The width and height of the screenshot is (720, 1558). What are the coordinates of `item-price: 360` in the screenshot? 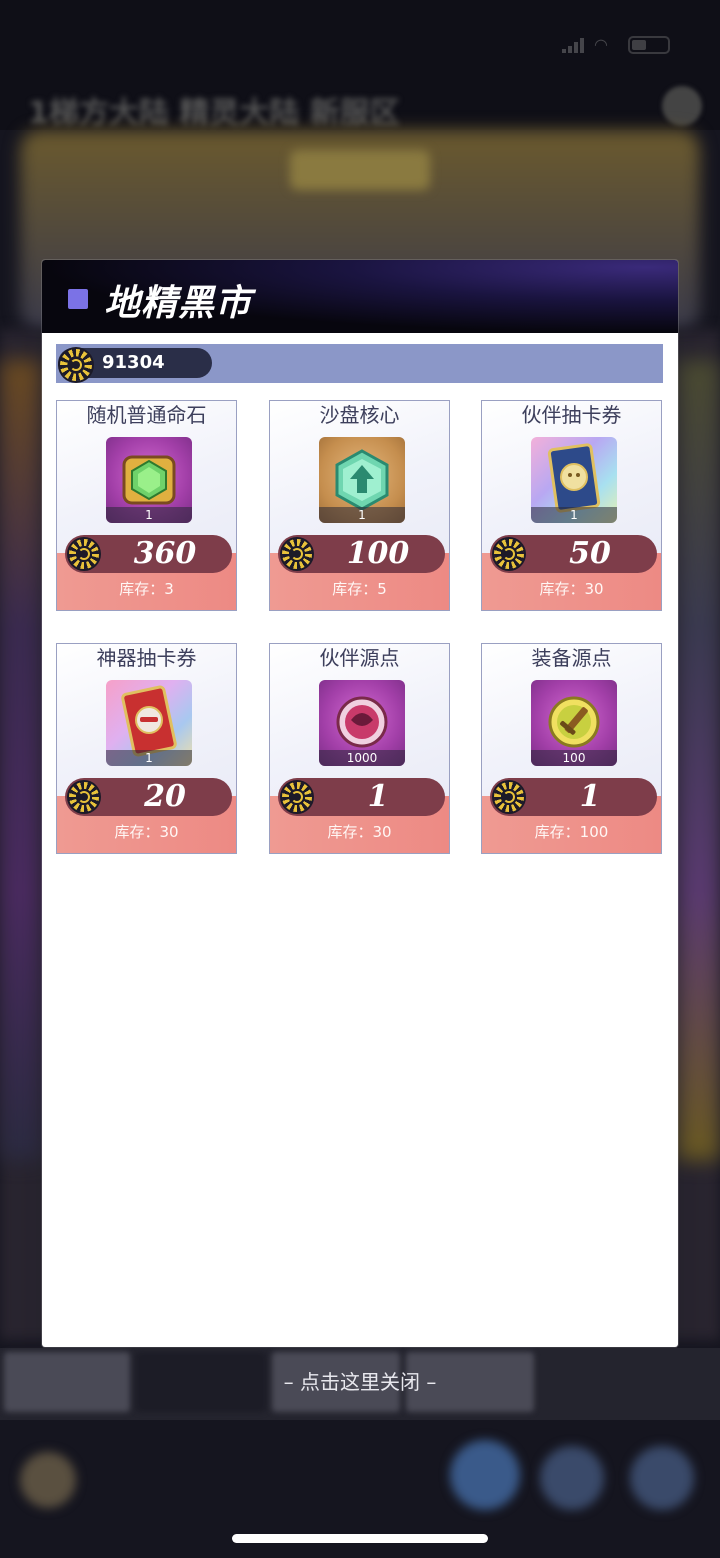 It's located at (165, 553).